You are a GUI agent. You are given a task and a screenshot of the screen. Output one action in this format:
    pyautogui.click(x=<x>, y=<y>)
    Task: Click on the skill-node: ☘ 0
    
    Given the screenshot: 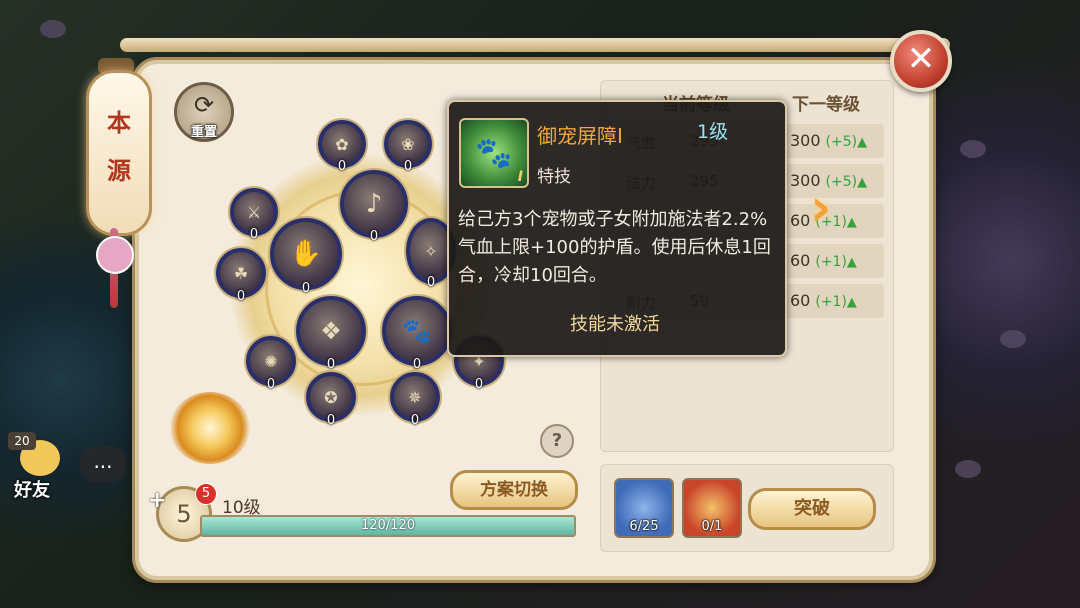 What is the action you would take?
    pyautogui.click(x=241, y=276)
    